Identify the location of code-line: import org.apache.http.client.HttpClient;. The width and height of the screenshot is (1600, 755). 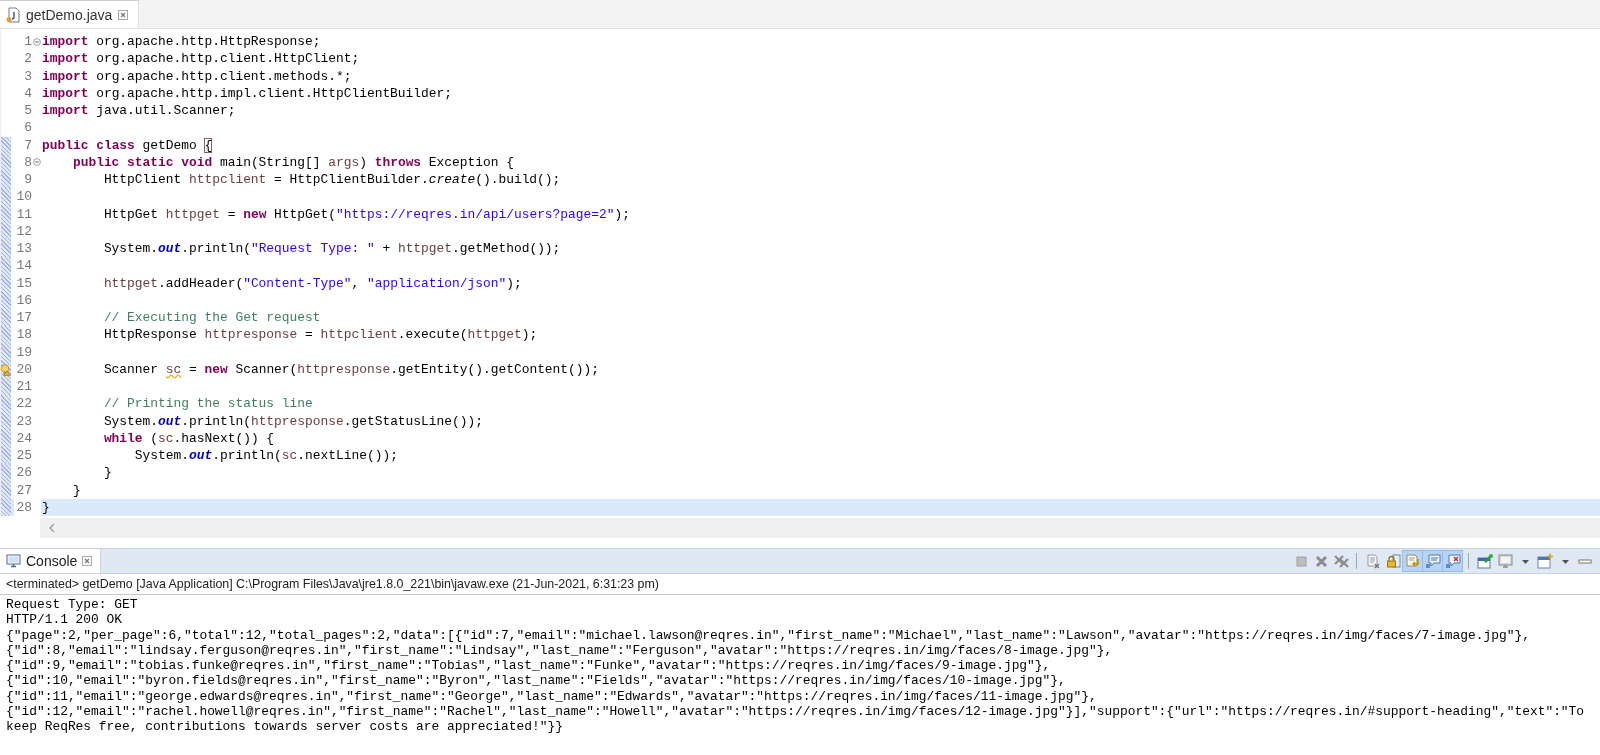
(200, 59).